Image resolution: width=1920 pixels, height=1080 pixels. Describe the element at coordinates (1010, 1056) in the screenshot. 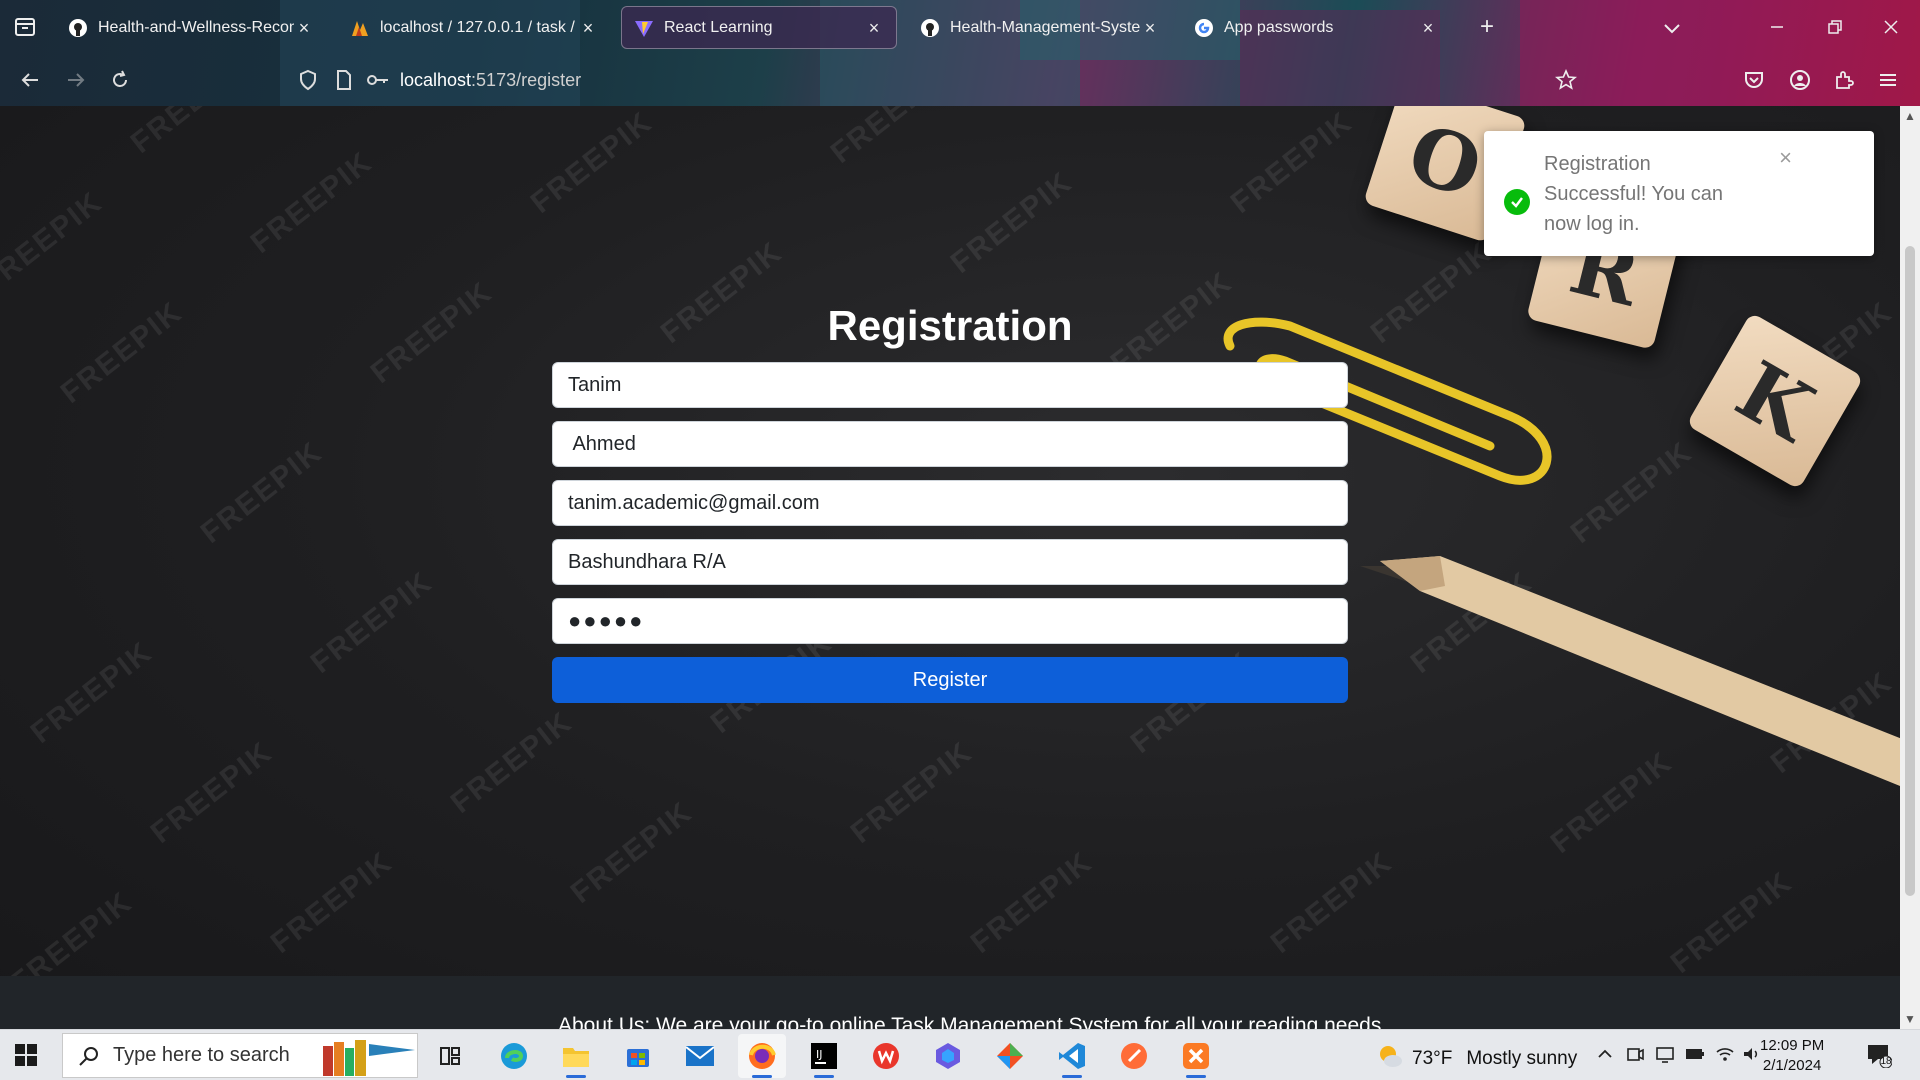

I see `git-icon` at that location.